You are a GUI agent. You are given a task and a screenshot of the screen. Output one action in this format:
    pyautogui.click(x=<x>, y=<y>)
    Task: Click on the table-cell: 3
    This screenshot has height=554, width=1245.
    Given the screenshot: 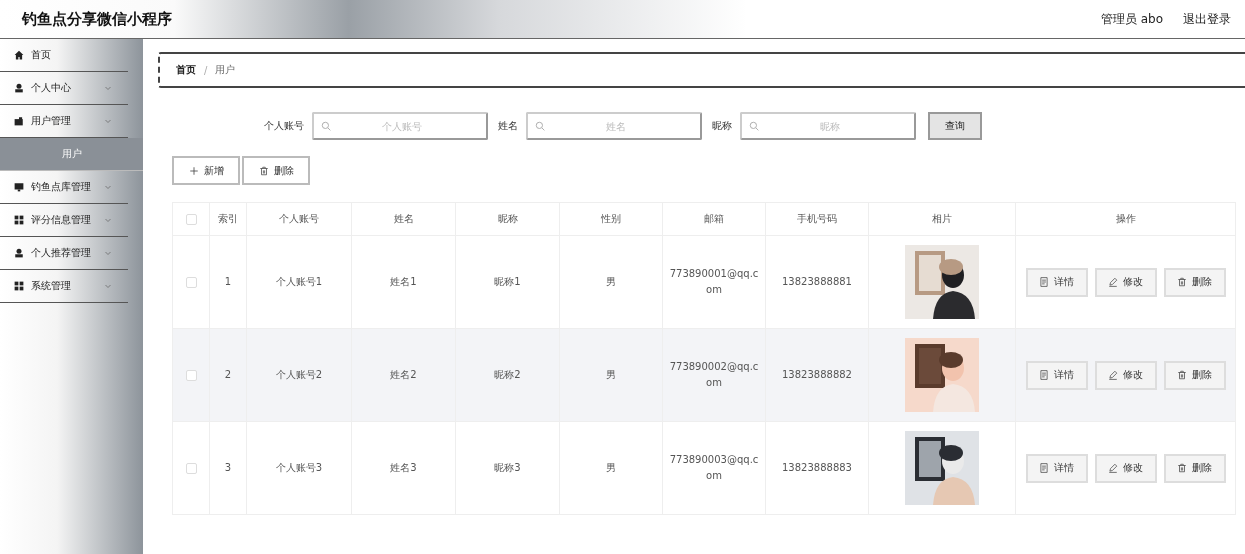 What is the action you would take?
    pyautogui.click(x=228, y=468)
    